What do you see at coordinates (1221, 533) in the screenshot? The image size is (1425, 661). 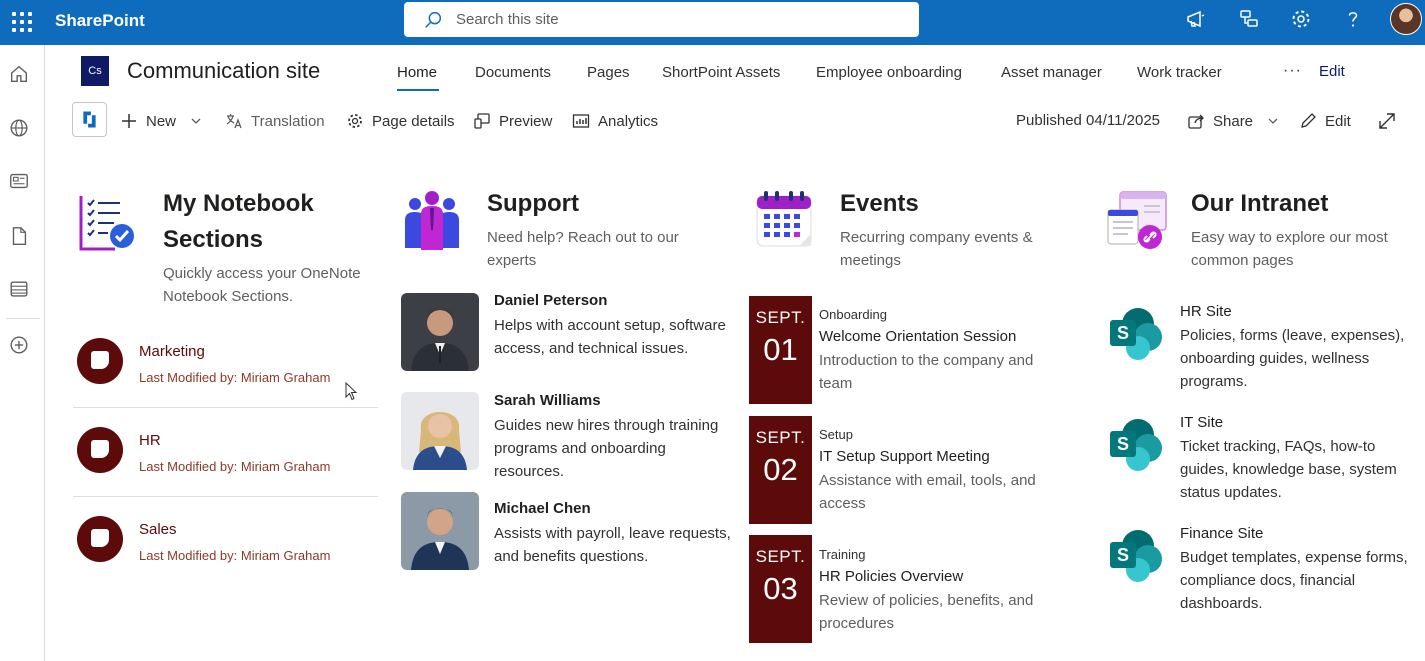 I see `intranet-site-name: Finance Site` at bounding box center [1221, 533].